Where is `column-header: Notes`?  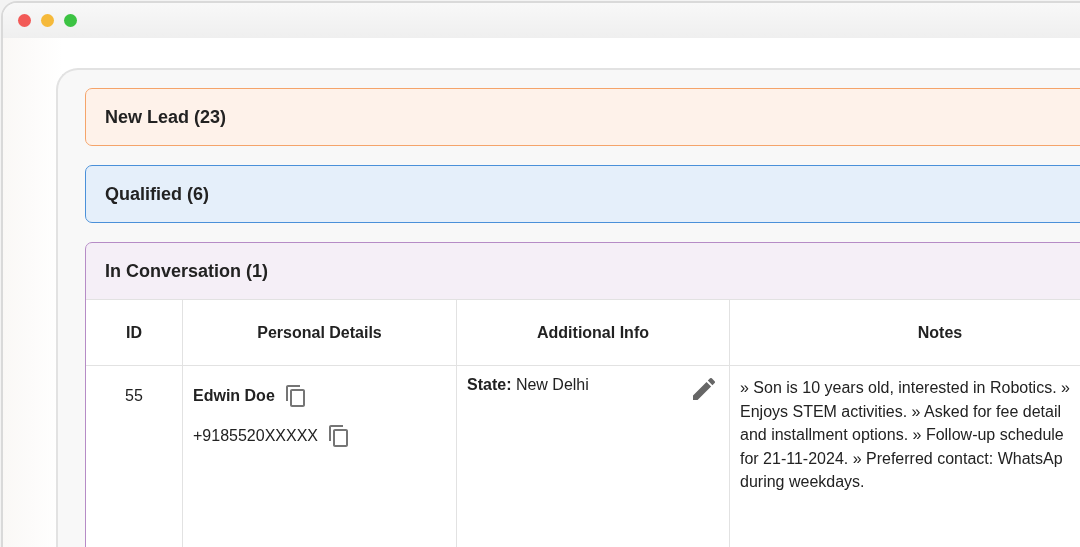
column-header: Notes is located at coordinates (905, 332).